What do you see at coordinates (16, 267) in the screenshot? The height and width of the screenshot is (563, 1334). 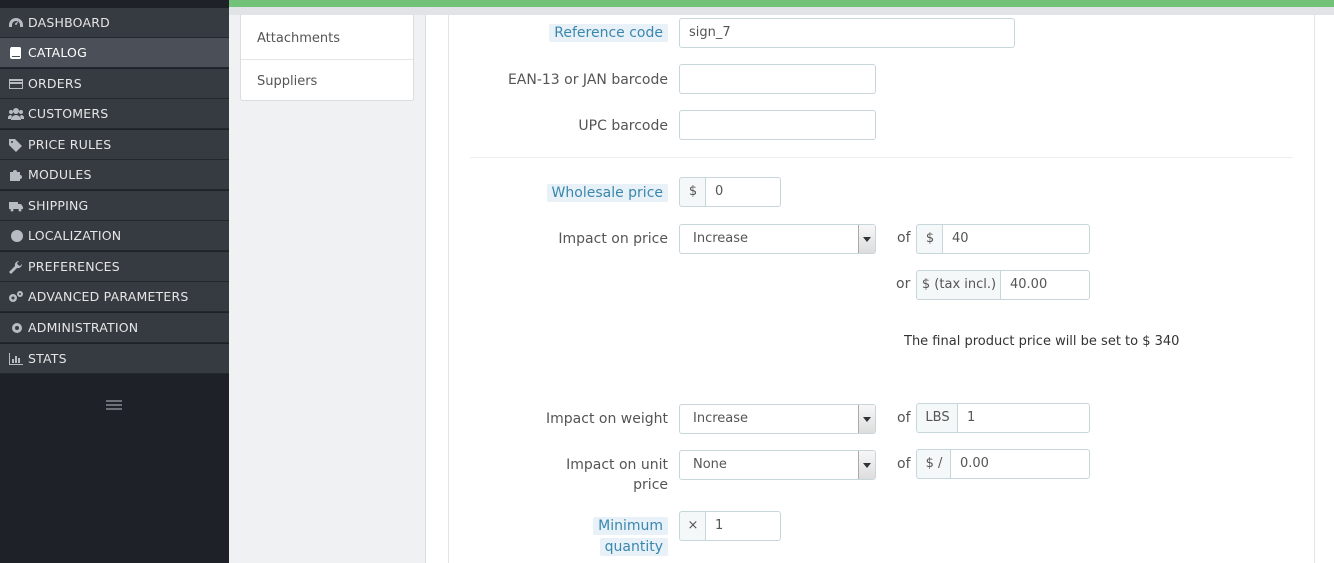 I see `wrench-icon` at bounding box center [16, 267].